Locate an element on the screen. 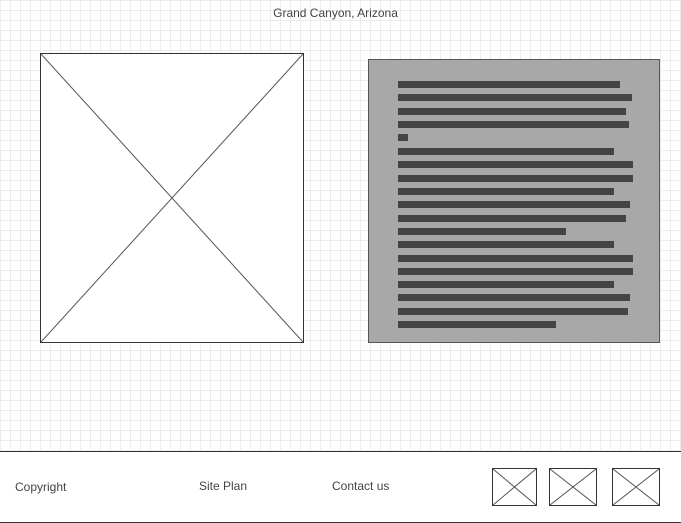  footer: Copyright Site Plan Contact us is located at coordinates (340, 487).